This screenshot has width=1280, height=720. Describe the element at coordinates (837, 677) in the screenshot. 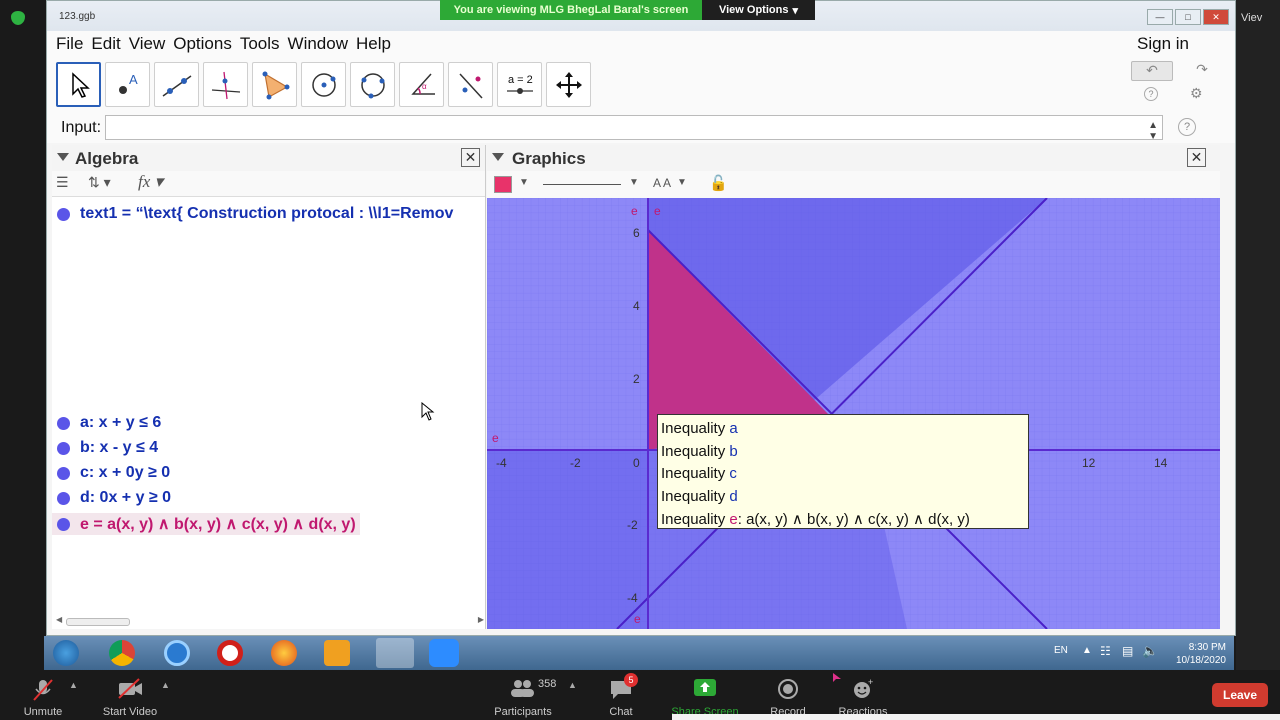

I see `mouse-cursor-icon` at that location.